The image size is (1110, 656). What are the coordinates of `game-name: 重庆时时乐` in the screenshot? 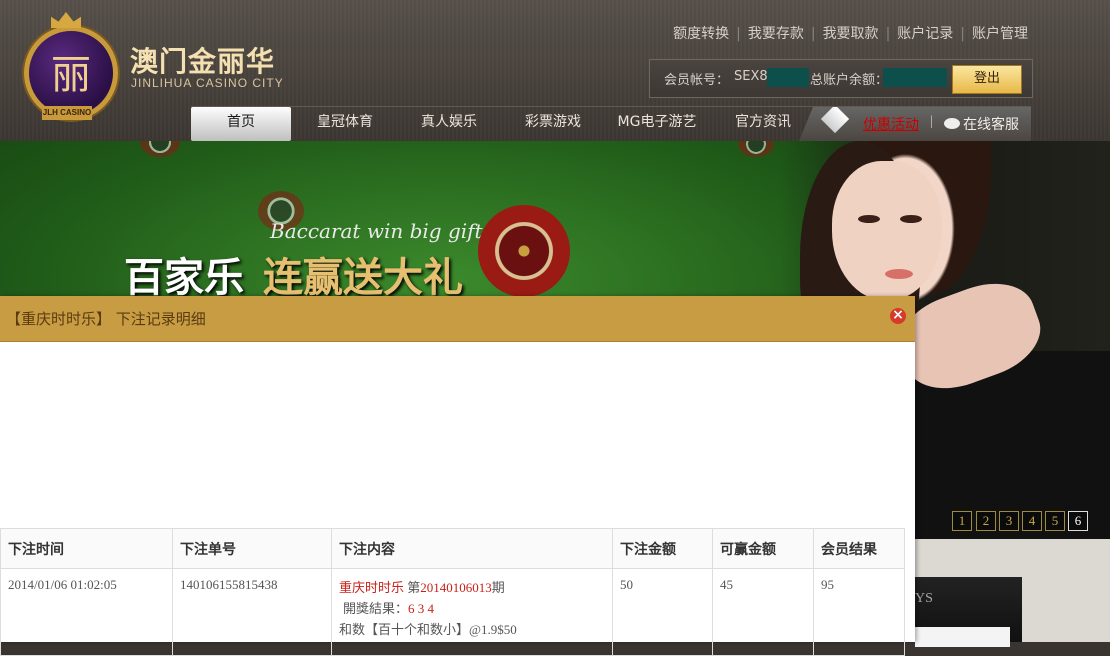 It's located at (372, 587).